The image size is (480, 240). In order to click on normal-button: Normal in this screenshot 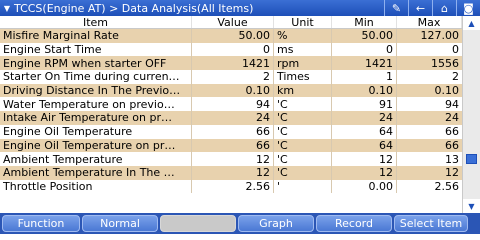, I will do `click(120, 223)`.